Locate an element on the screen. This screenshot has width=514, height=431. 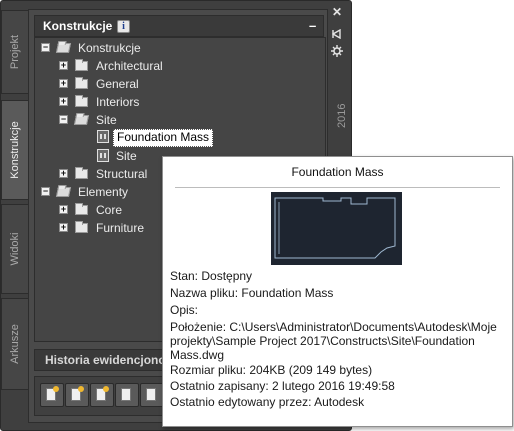
tooltip-divider is located at coordinates (337, 187).